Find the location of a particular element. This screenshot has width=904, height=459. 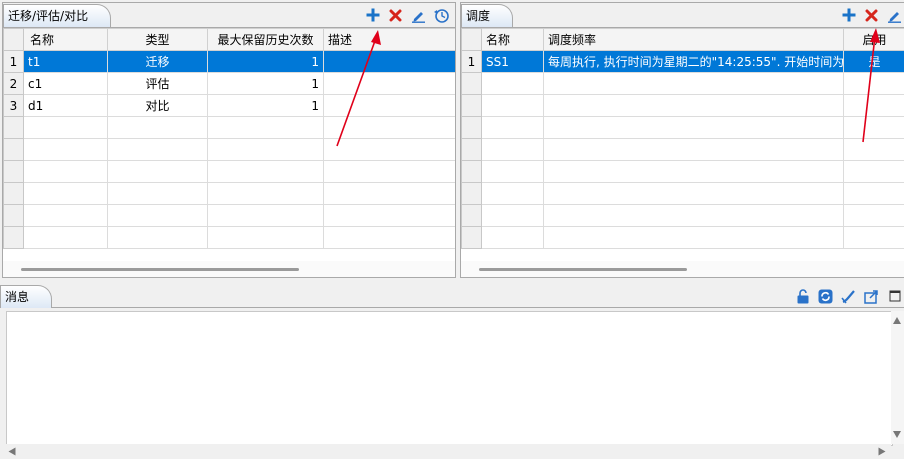

annotation-arrow-right is located at coordinates (871, 85).